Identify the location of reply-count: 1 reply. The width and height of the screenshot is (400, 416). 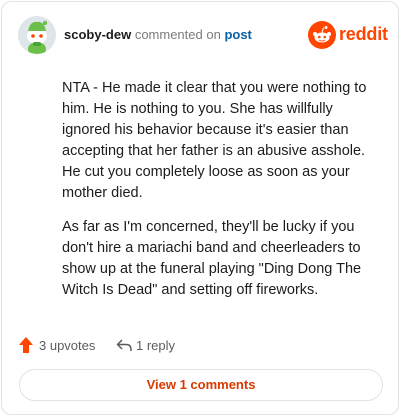
(155, 345).